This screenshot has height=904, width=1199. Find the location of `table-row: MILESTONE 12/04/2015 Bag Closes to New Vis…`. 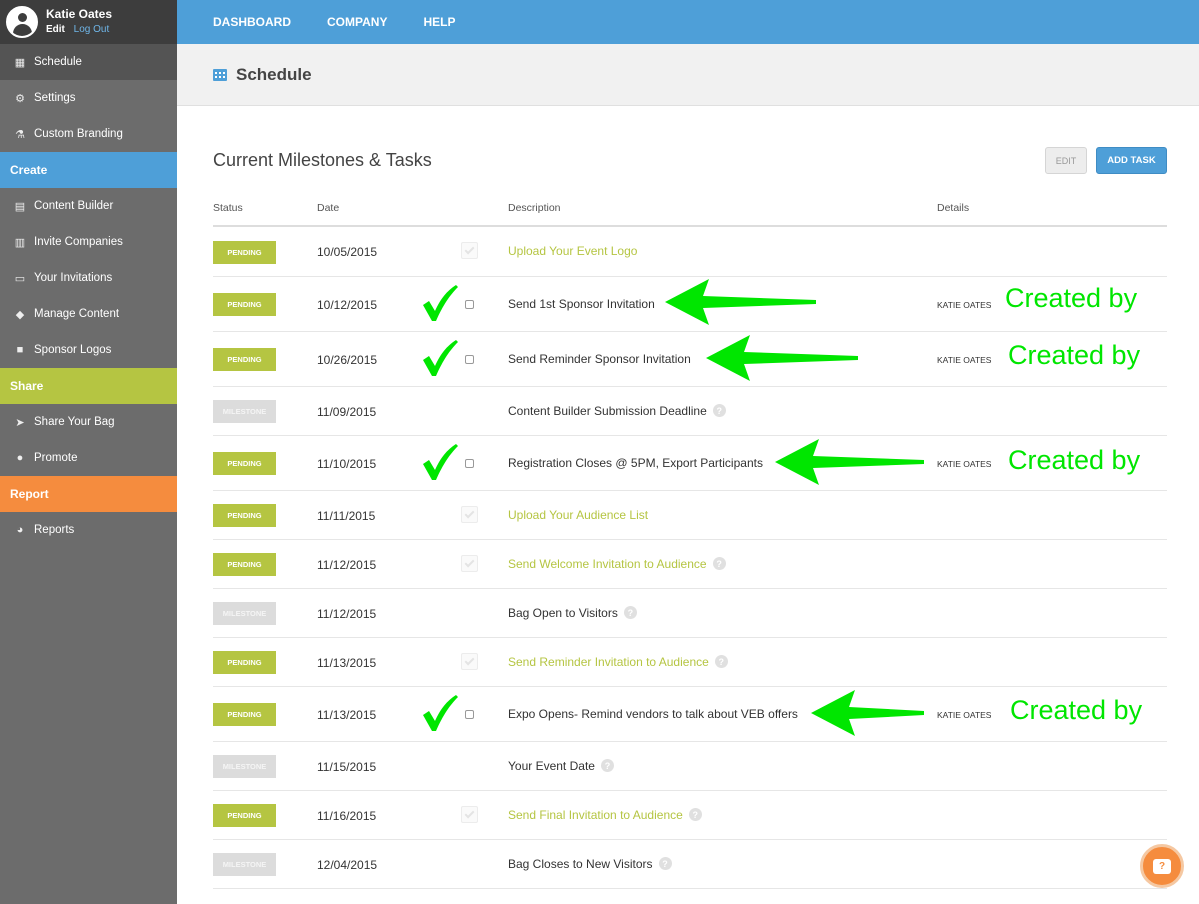

table-row: MILESTONE 12/04/2015 Bag Closes to New Vis… is located at coordinates (690, 864).